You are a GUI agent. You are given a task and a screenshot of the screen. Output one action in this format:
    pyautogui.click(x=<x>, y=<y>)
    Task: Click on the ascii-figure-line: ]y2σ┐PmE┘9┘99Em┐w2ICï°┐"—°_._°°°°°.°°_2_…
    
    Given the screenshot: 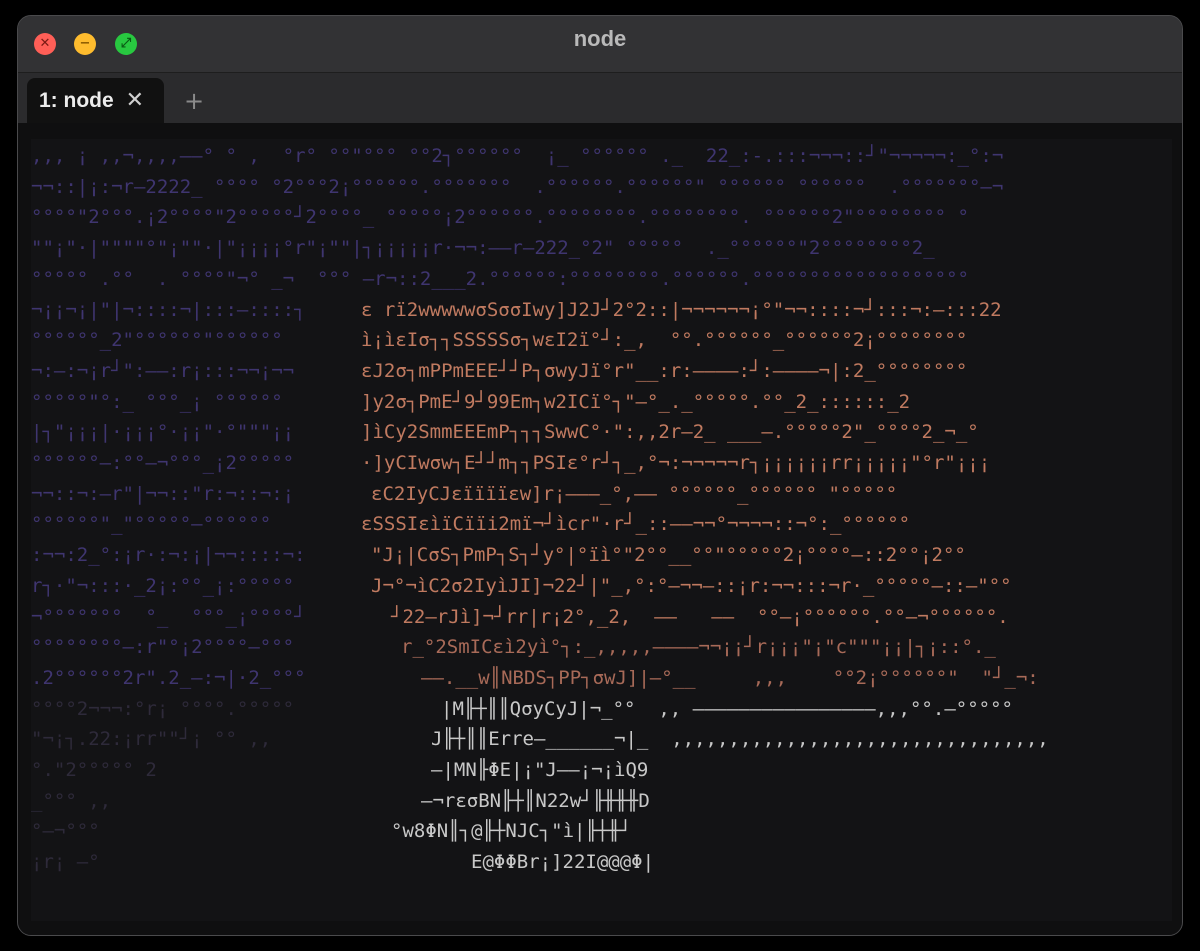 What is the action you would take?
    pyautogui.click(x=636, y=401)
    